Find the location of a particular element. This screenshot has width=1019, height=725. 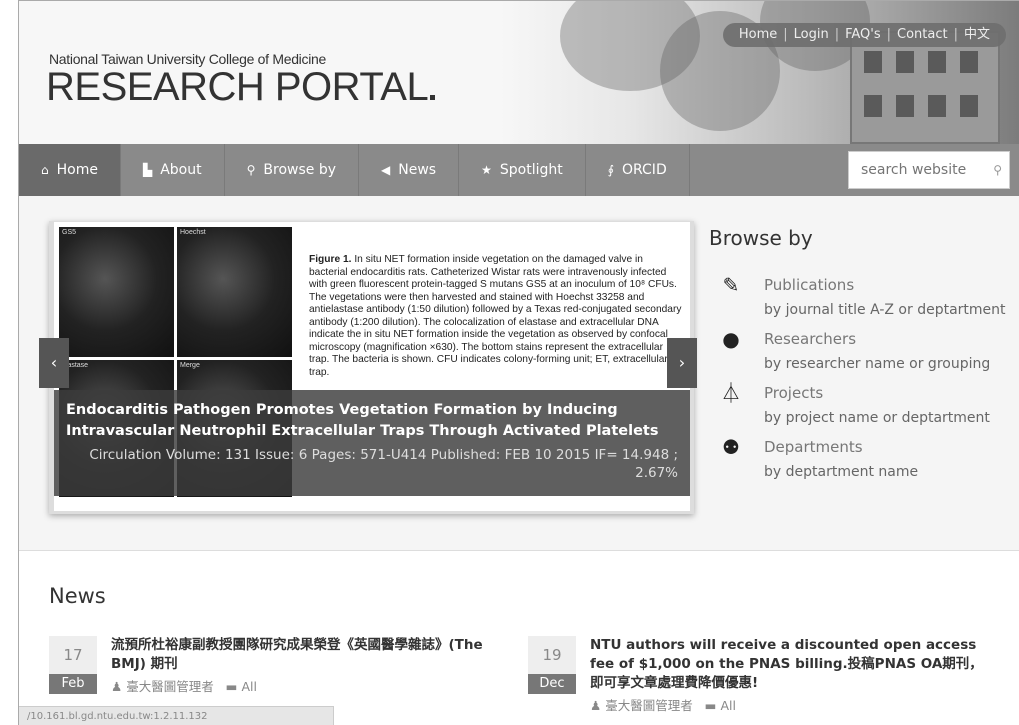

nav-about: ▙ About is located at coordinates (173, 170).